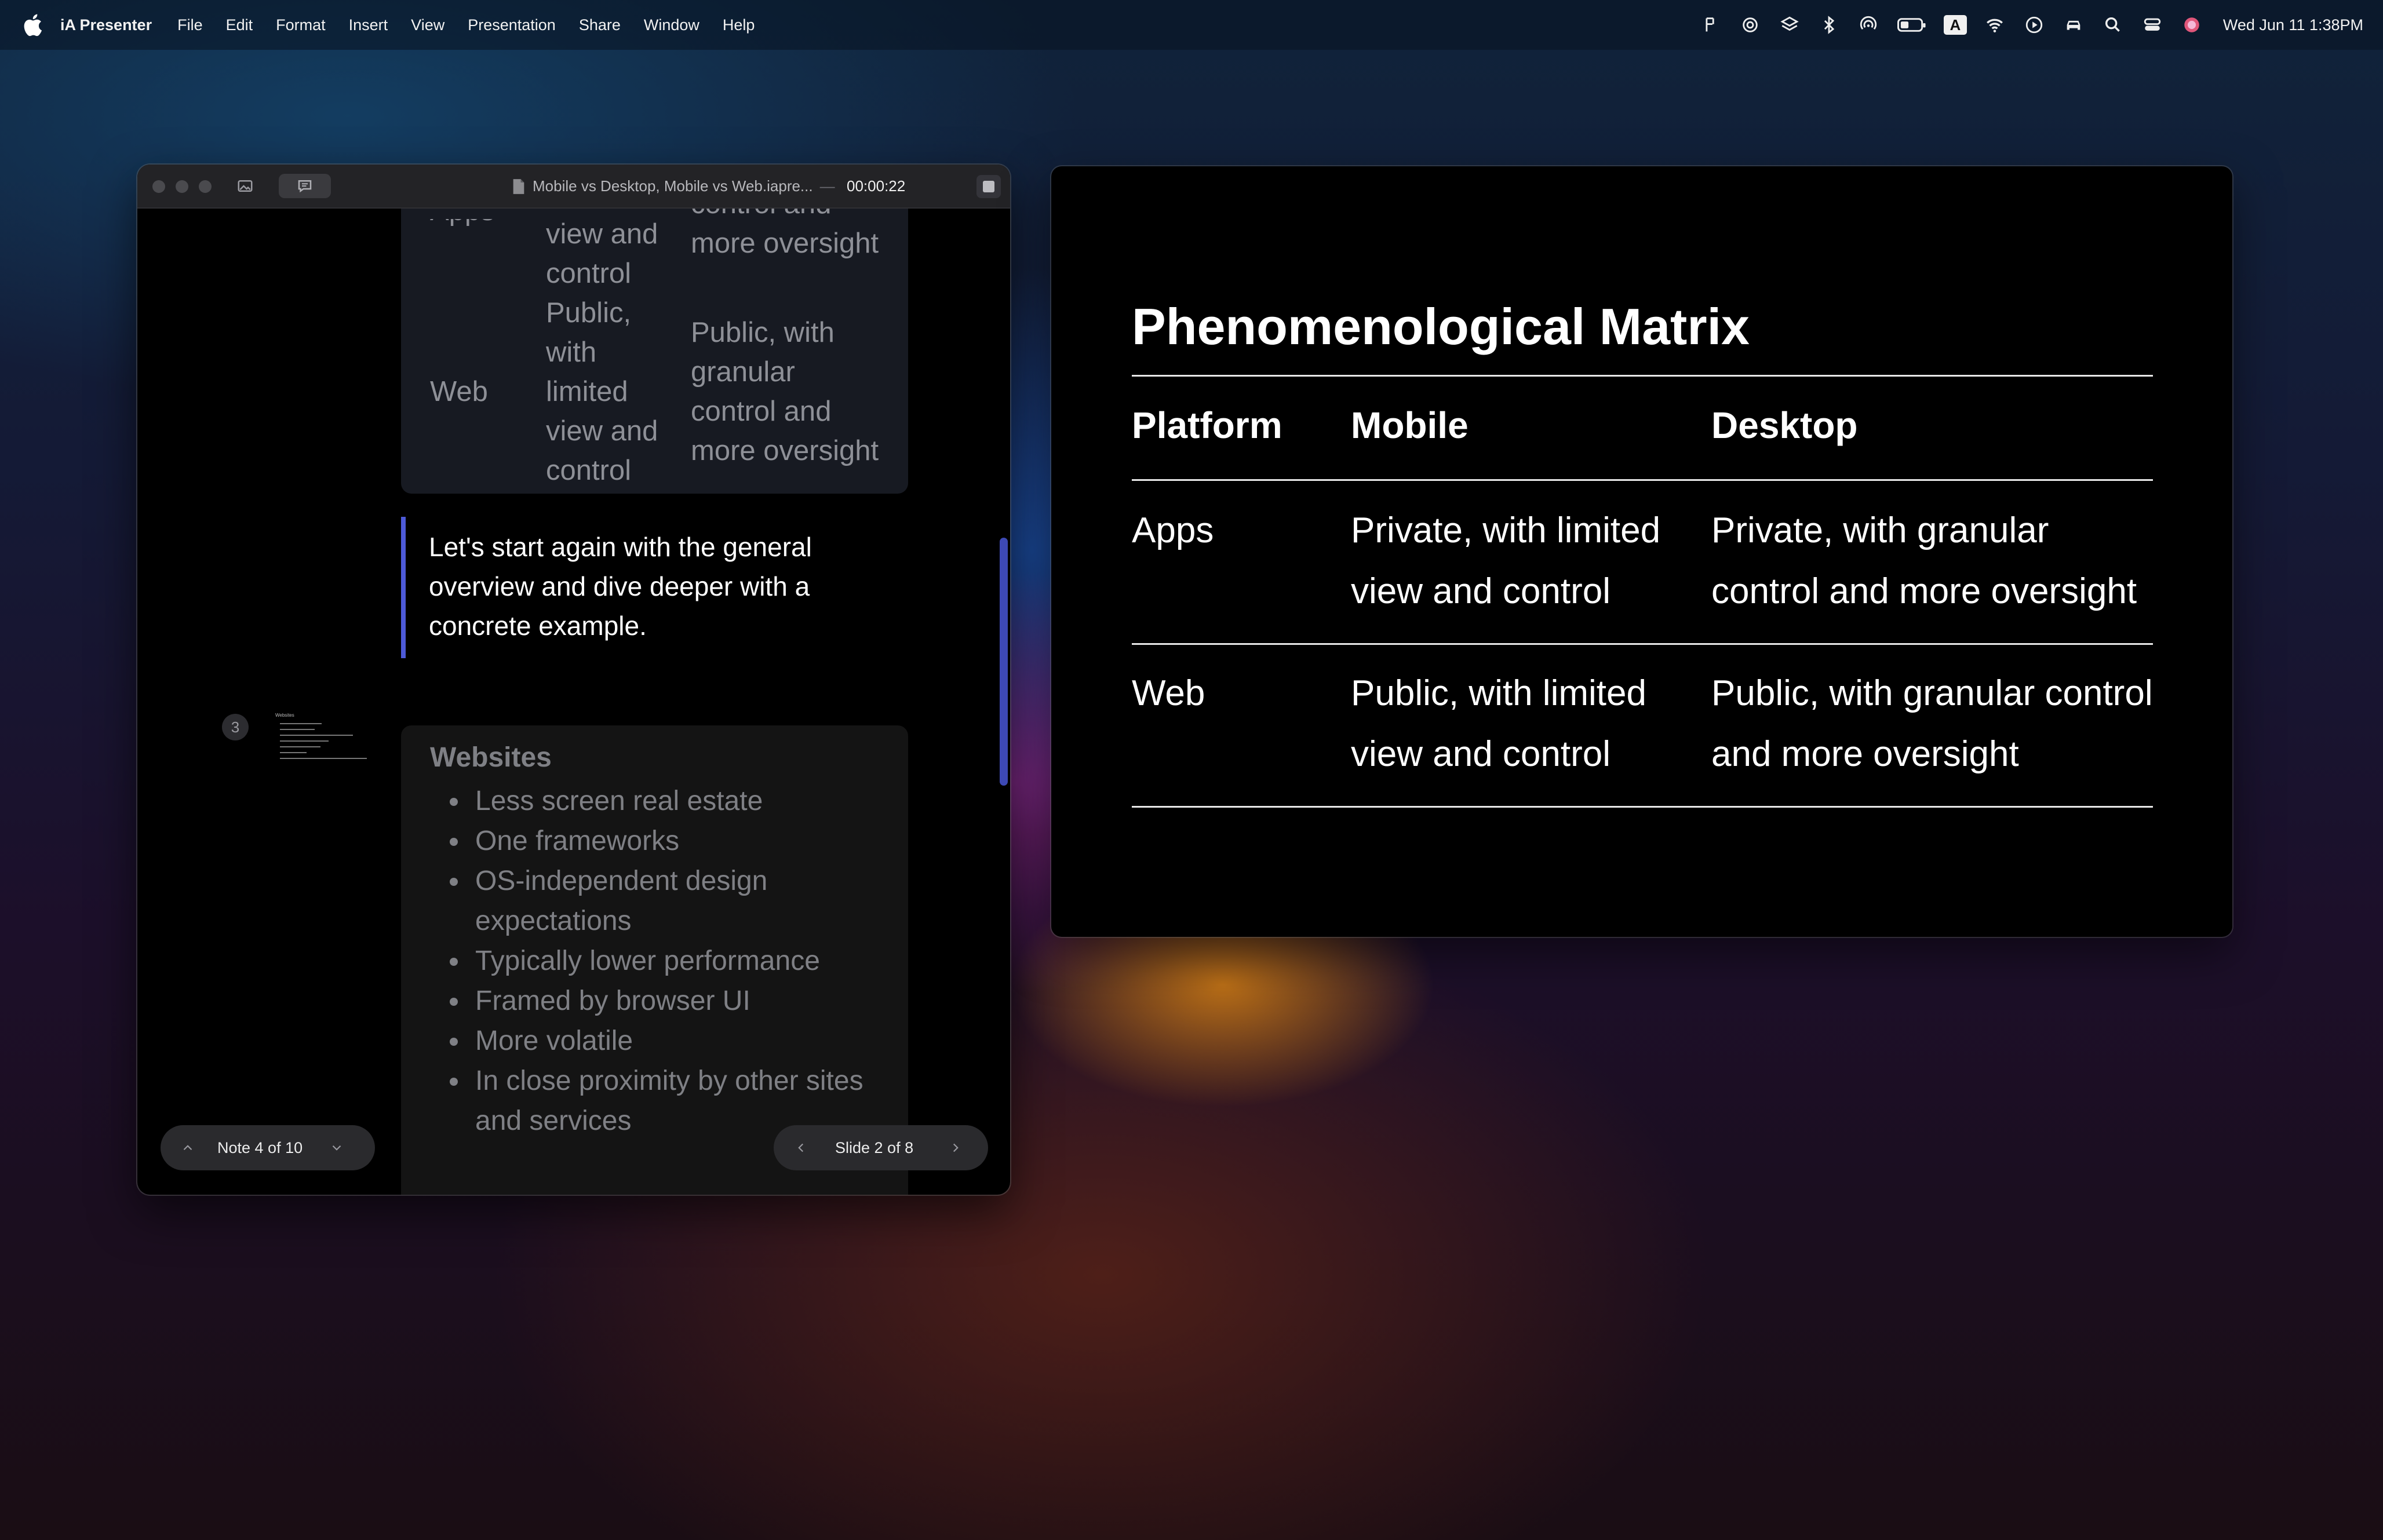 The image size is (2383, 1540). What do you see at coordinates (1643, 480) in the screenshot?
I see `header-rule` at bounding box center [1643, 480].